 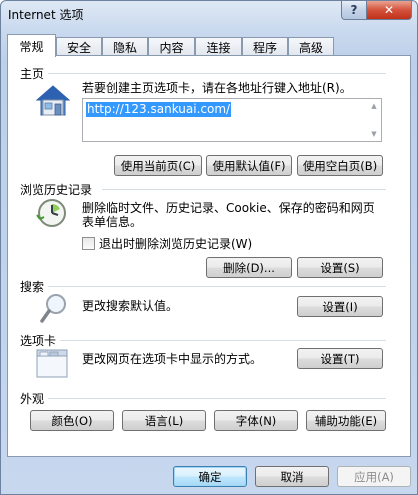 What do you see at coordinates (217, 88) in the screenshot?
I see `home-instruction: 若要创建主页选项卡，请在各地址行键入地址(R)。` at bounding box center [217, 88].